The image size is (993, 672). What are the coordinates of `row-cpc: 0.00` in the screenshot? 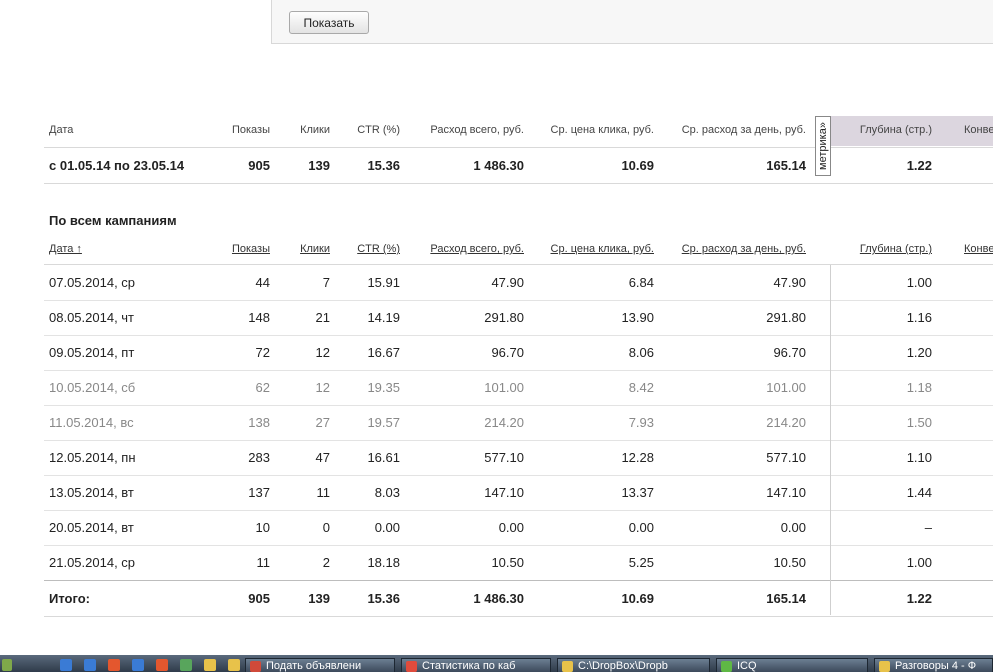 It's located at (641, 527).